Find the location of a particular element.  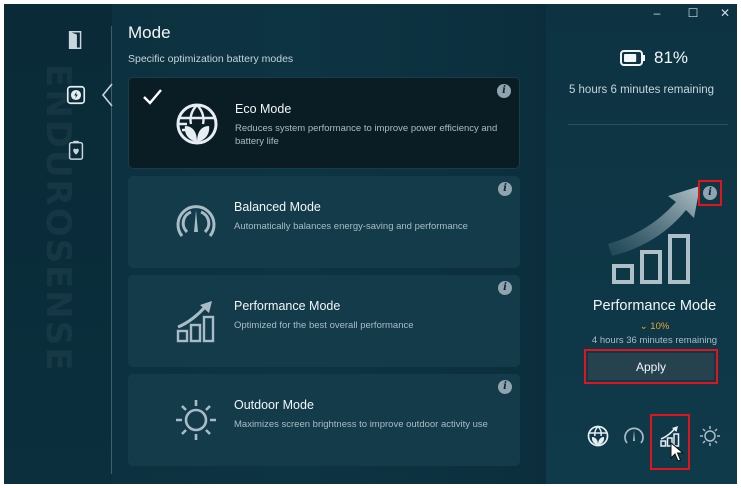

mouse-cursor-icon is located at coordinates (677, 452).